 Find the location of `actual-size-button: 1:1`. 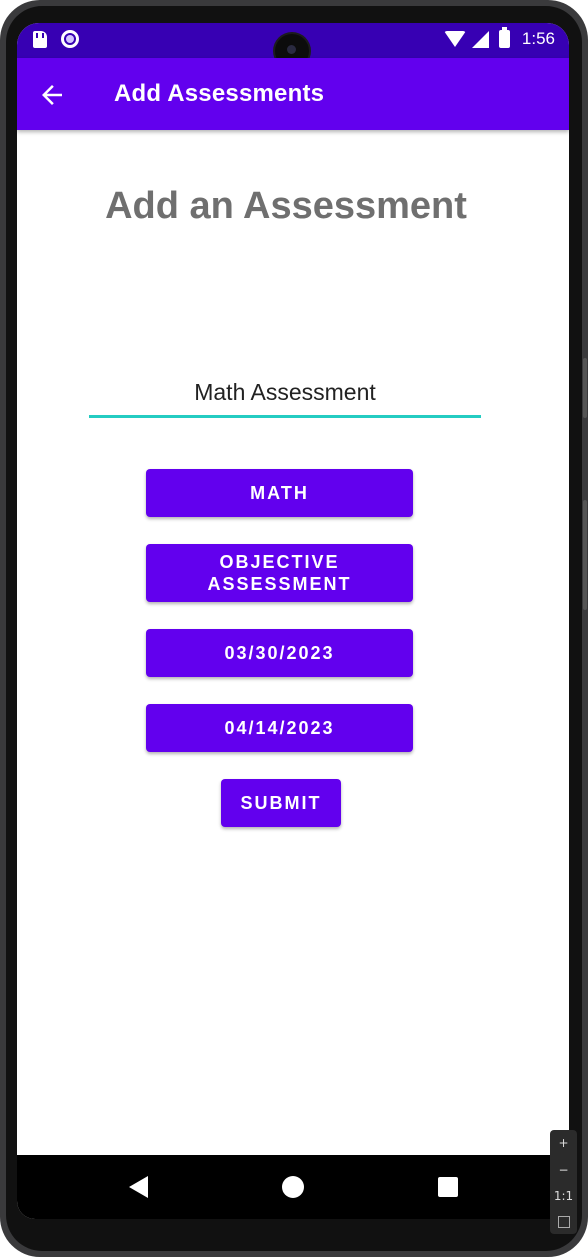

actual-size-button: 1:1 is located at coordinates (563, 1196).